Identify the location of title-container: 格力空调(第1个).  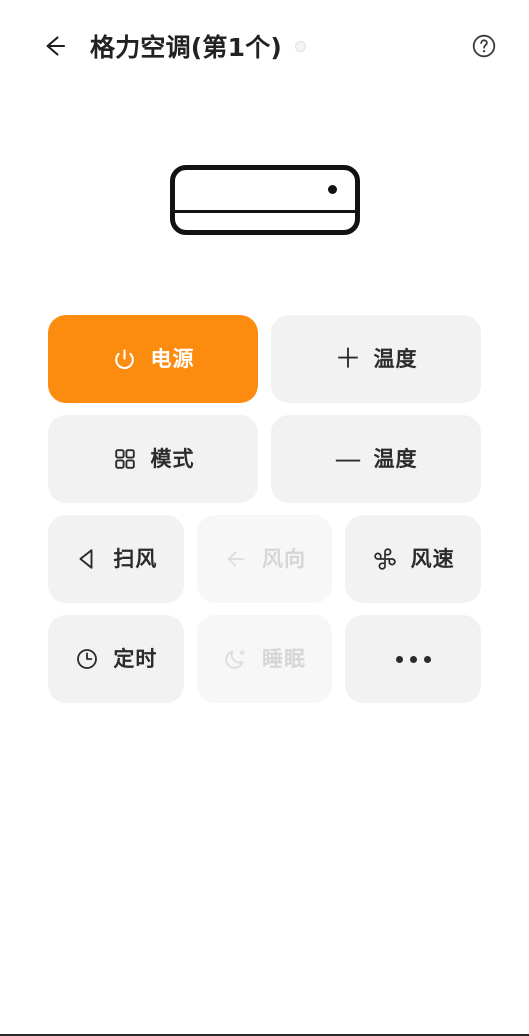
(277, 46).